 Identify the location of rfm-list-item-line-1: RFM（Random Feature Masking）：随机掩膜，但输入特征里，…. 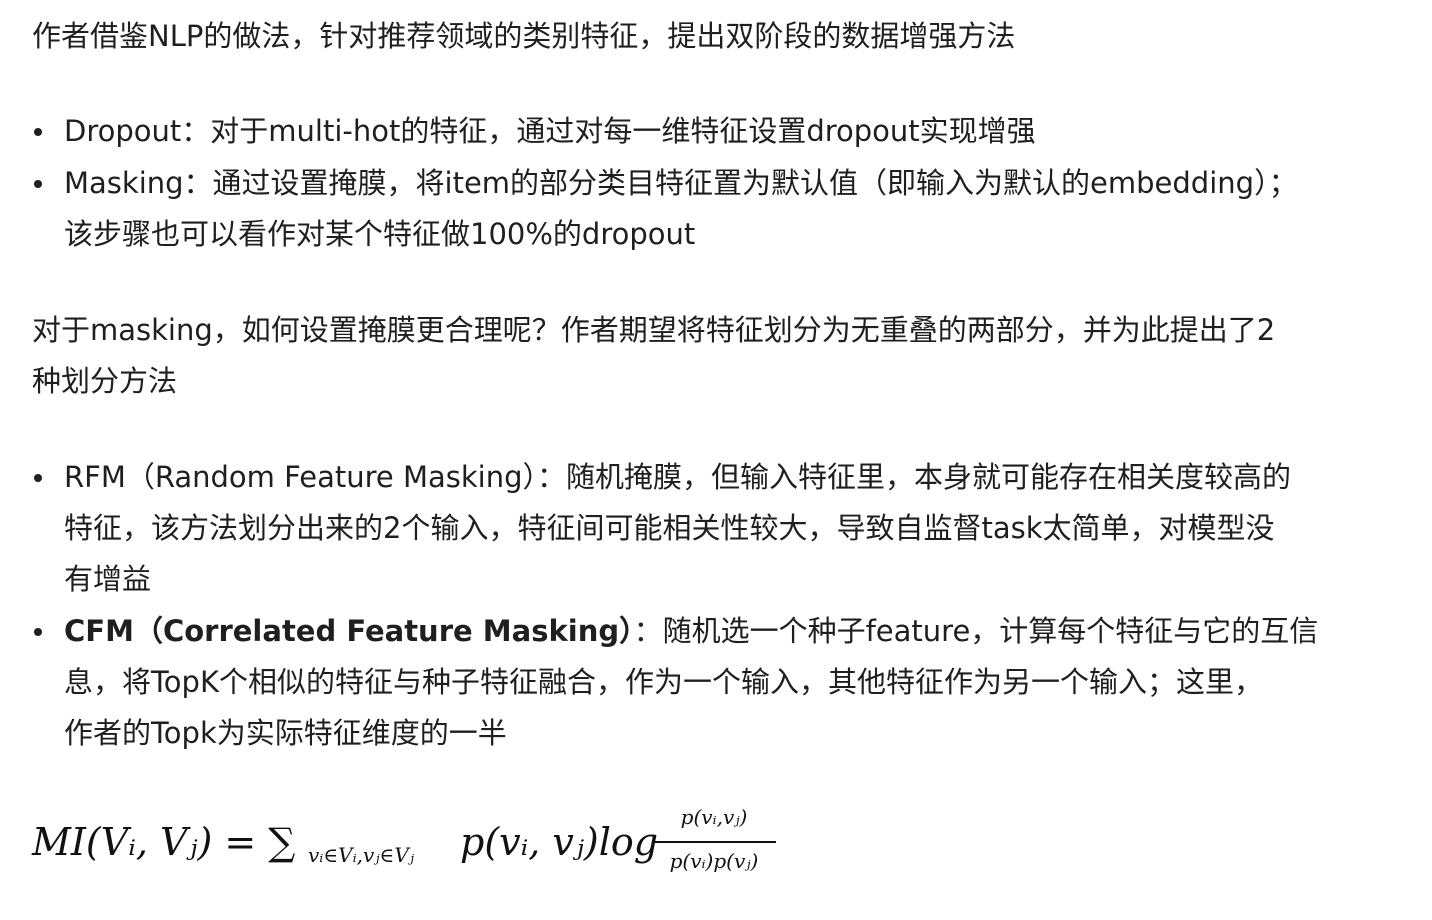
(734, 477).